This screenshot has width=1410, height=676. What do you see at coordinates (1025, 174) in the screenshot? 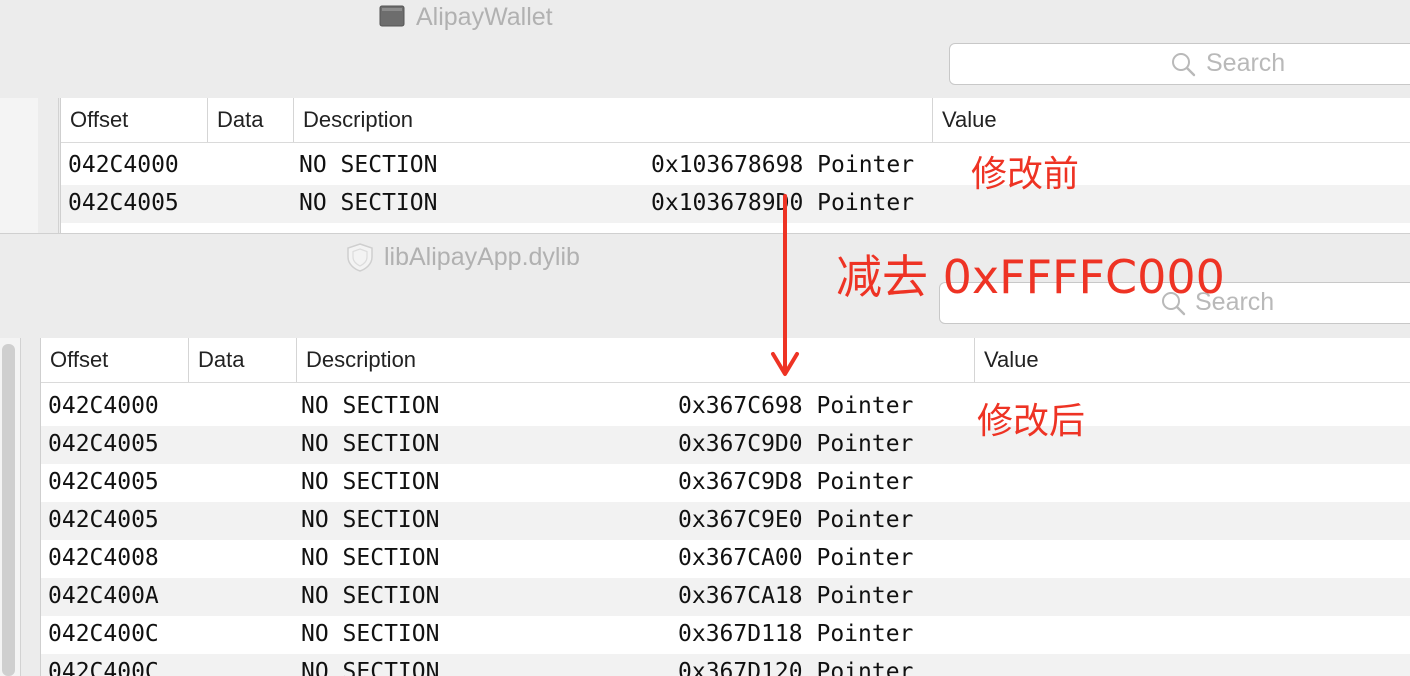
I see `annotation-before: 修改前` at bounding box center [1025, 174].